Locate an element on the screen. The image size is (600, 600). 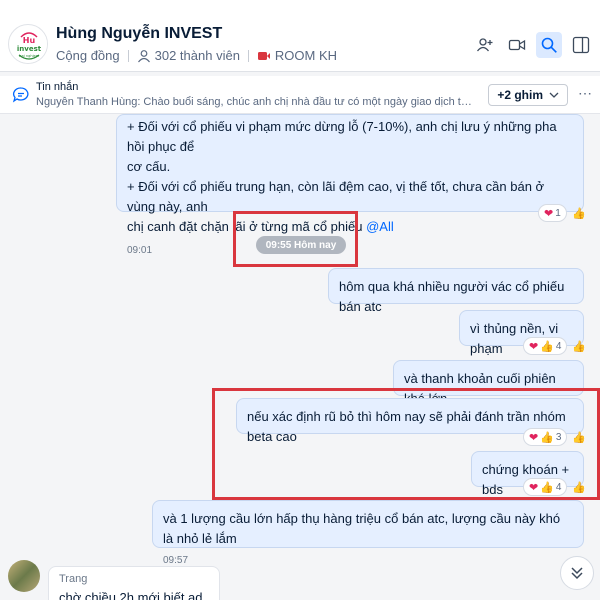
header-actions is located at coordinates (533, 45).